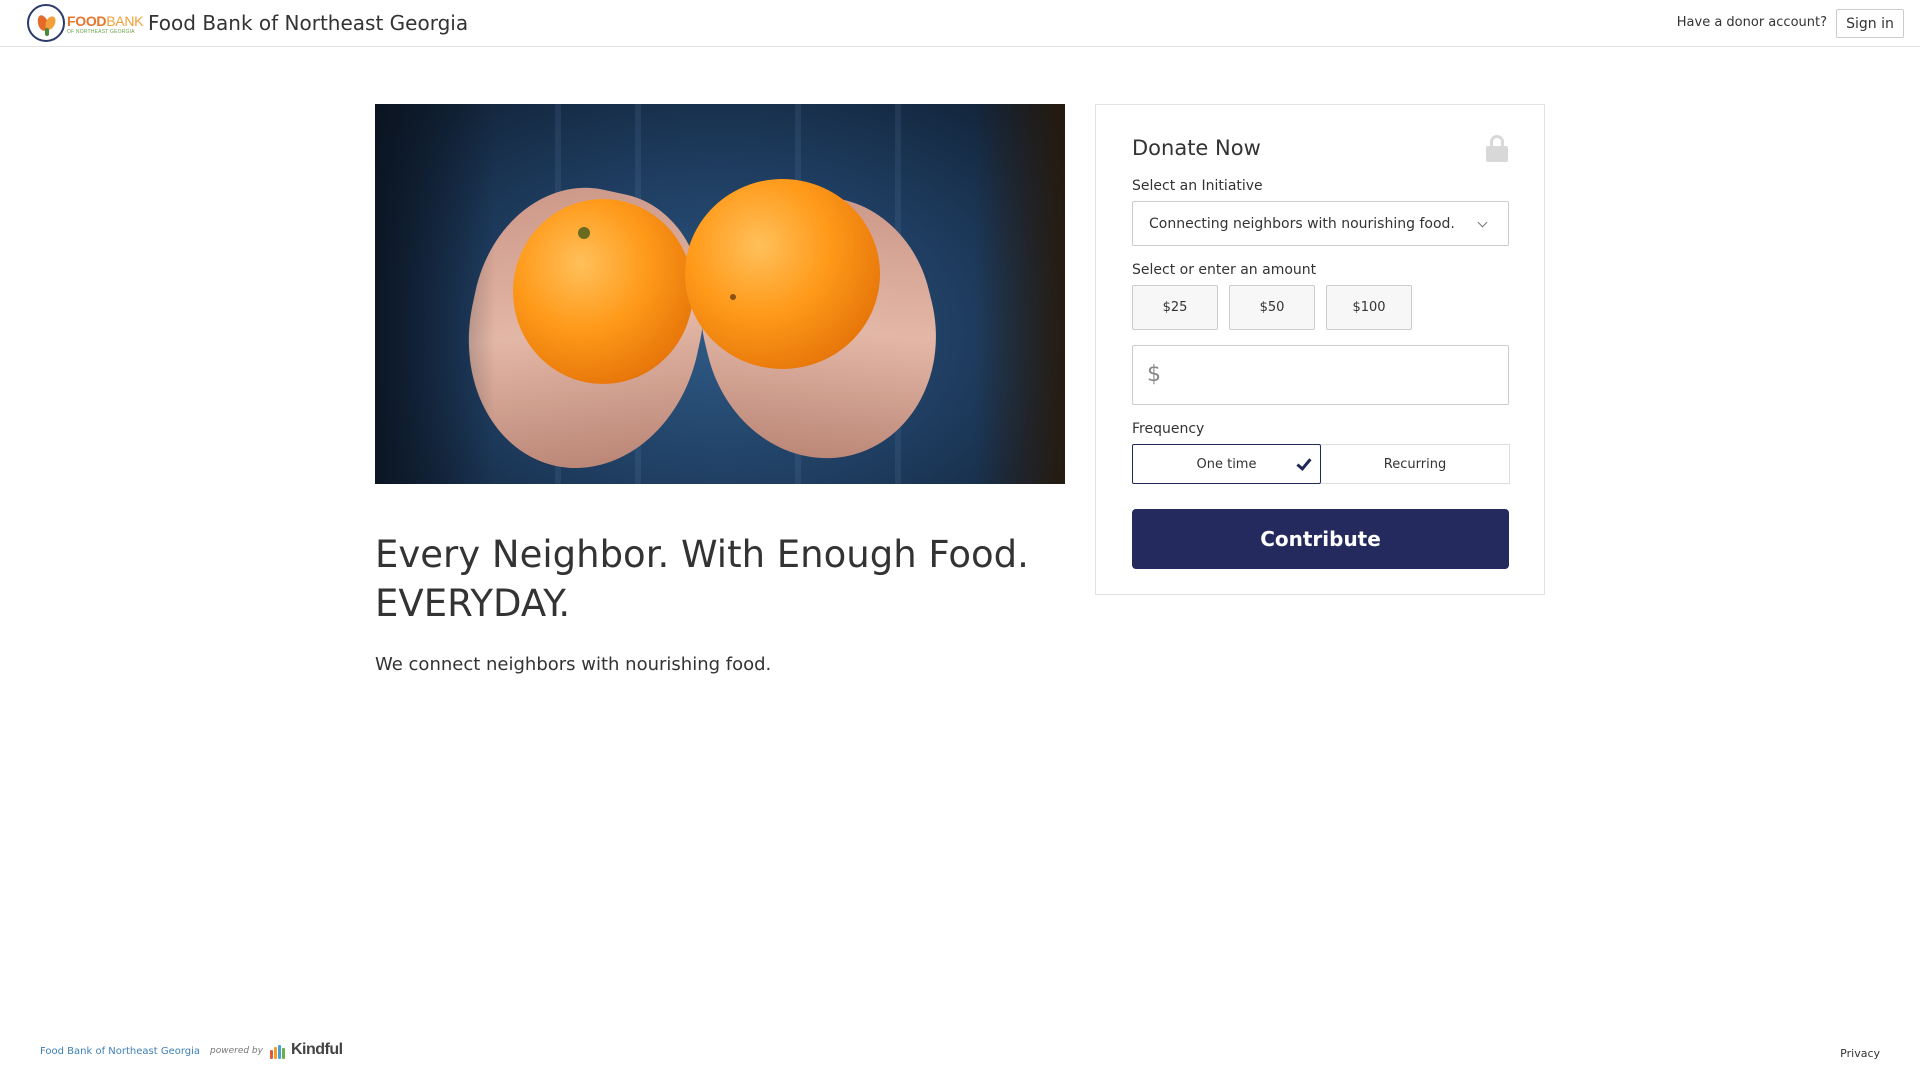 Image resolution: width=1920 pixels, height=1080 pixels. I want to click on footer-org-link: Food Bank of Northeast Georgia, so click(120, 1051).